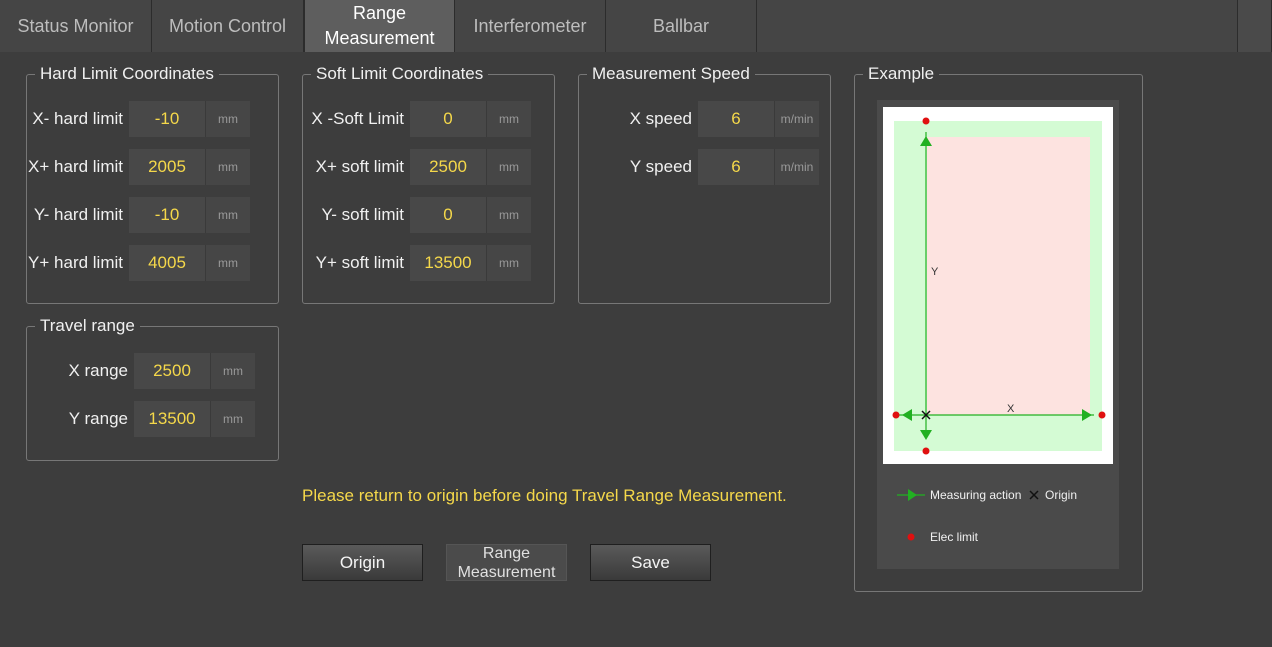  Describe the element at coordinates (660, 166) in the screenshot. I see `row-label: Y speed` at that location.